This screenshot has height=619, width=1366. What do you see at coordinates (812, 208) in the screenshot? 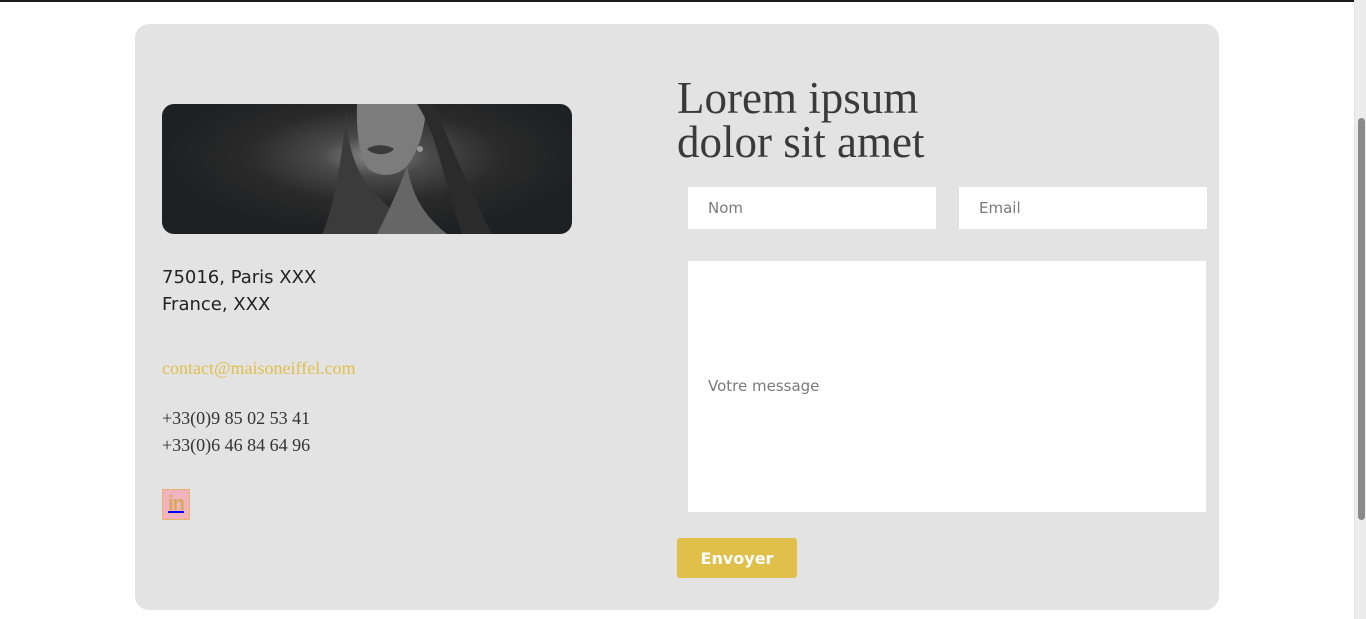
I see `name-input` at bounding box center [812, 208].